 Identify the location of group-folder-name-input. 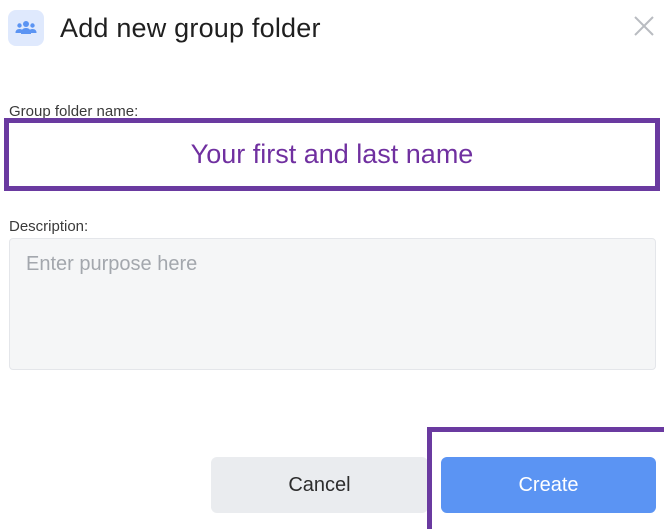
(332, 154).